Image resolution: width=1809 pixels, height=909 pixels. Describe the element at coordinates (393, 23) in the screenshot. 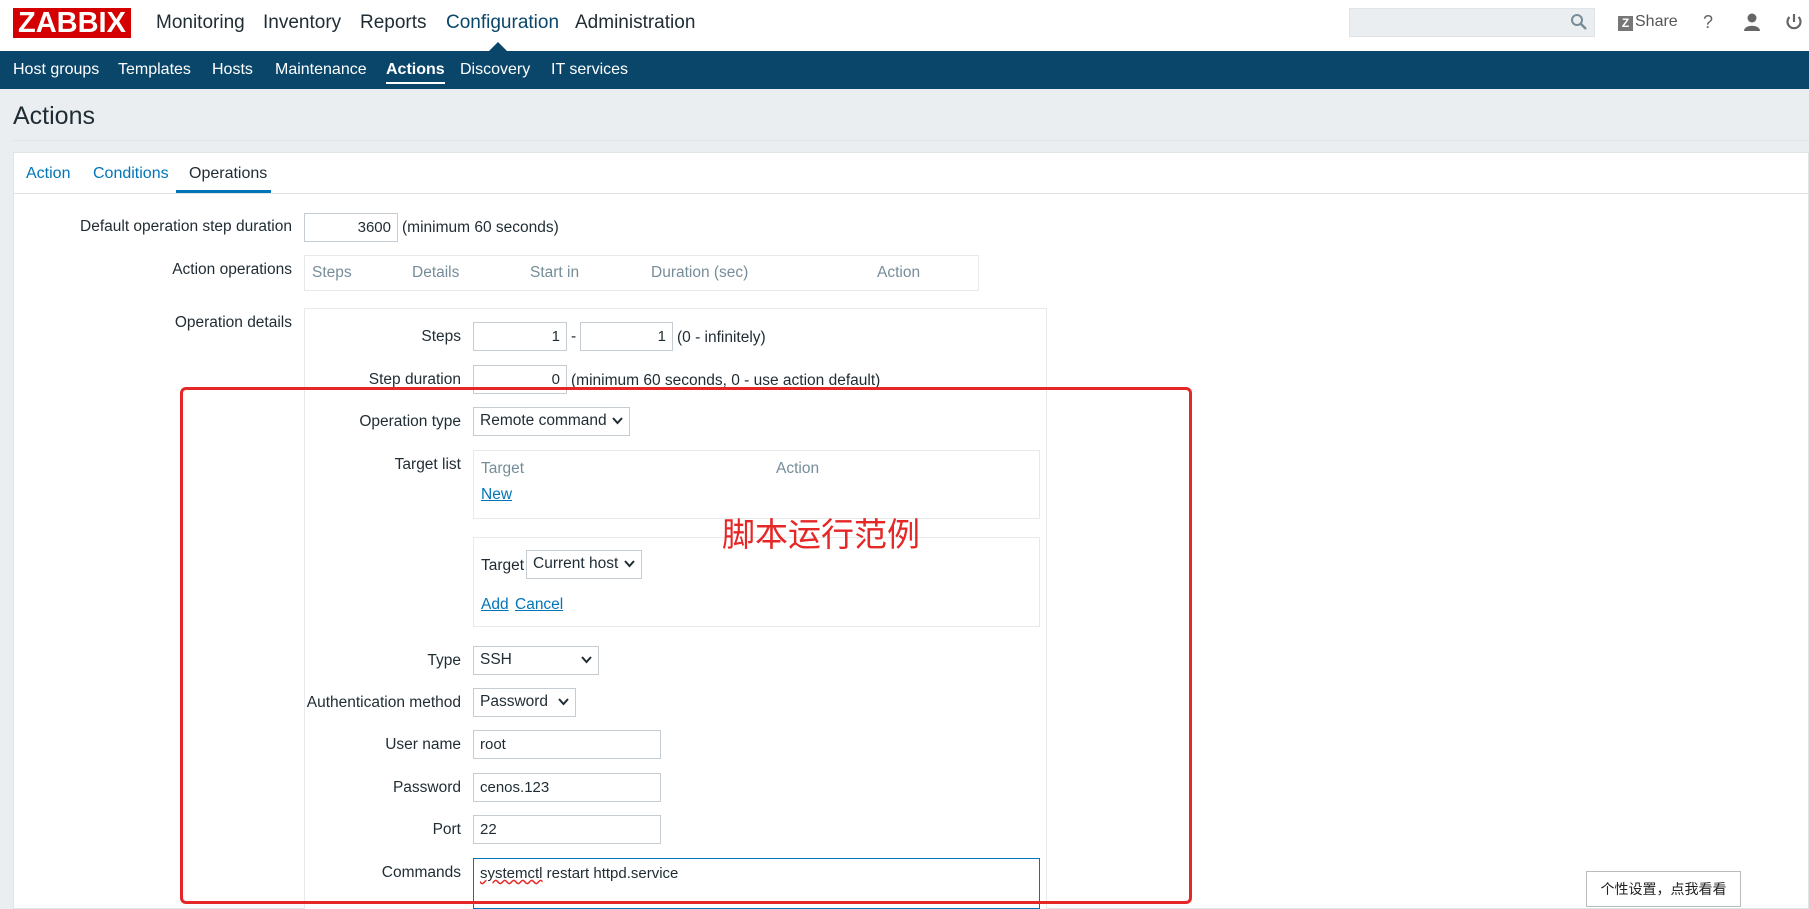

I see `menu-reports: Reports` at that location.